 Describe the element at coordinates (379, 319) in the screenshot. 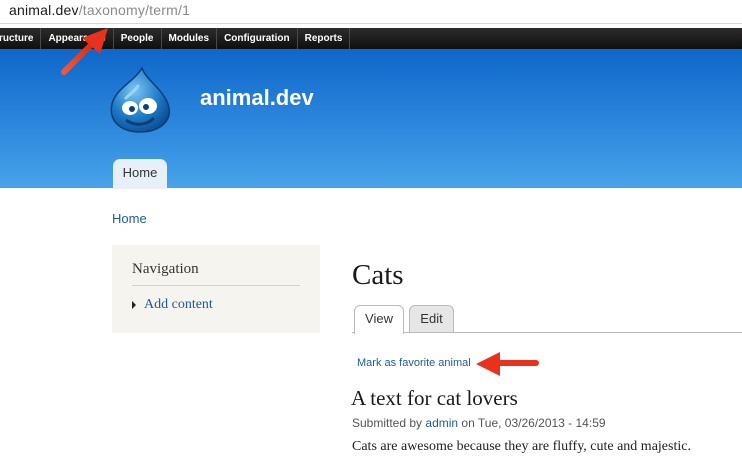

I see `tab-view: View` at that location.